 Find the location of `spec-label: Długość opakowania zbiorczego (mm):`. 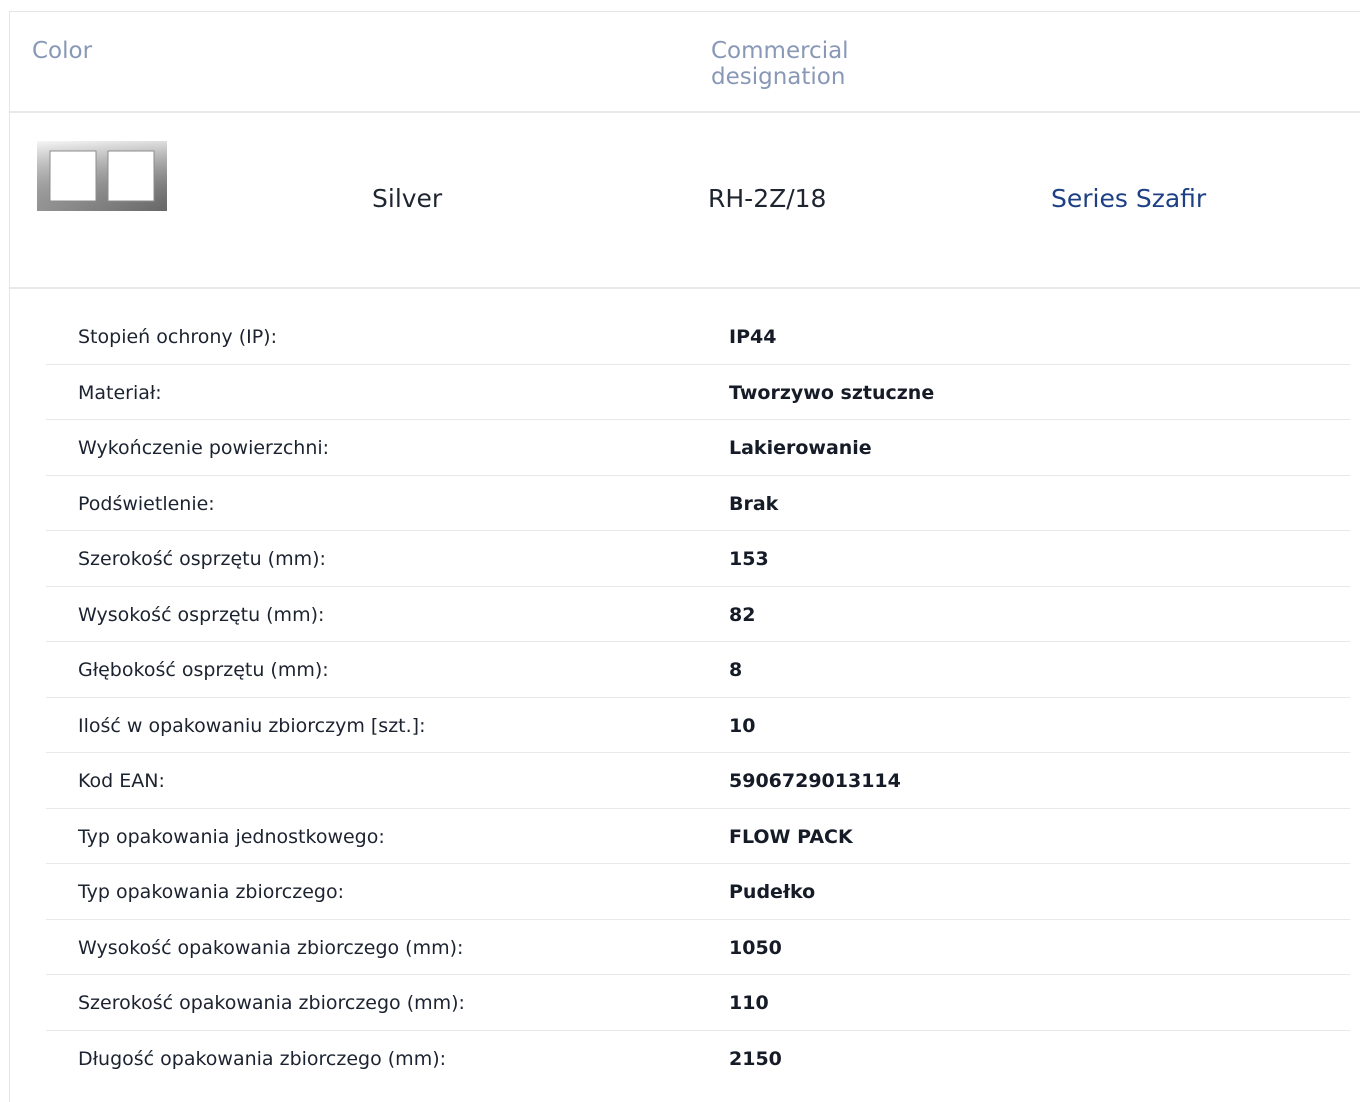

spec-label: Długość opakowania zbiorczego (mm): is located at coordinates (262, 1058).